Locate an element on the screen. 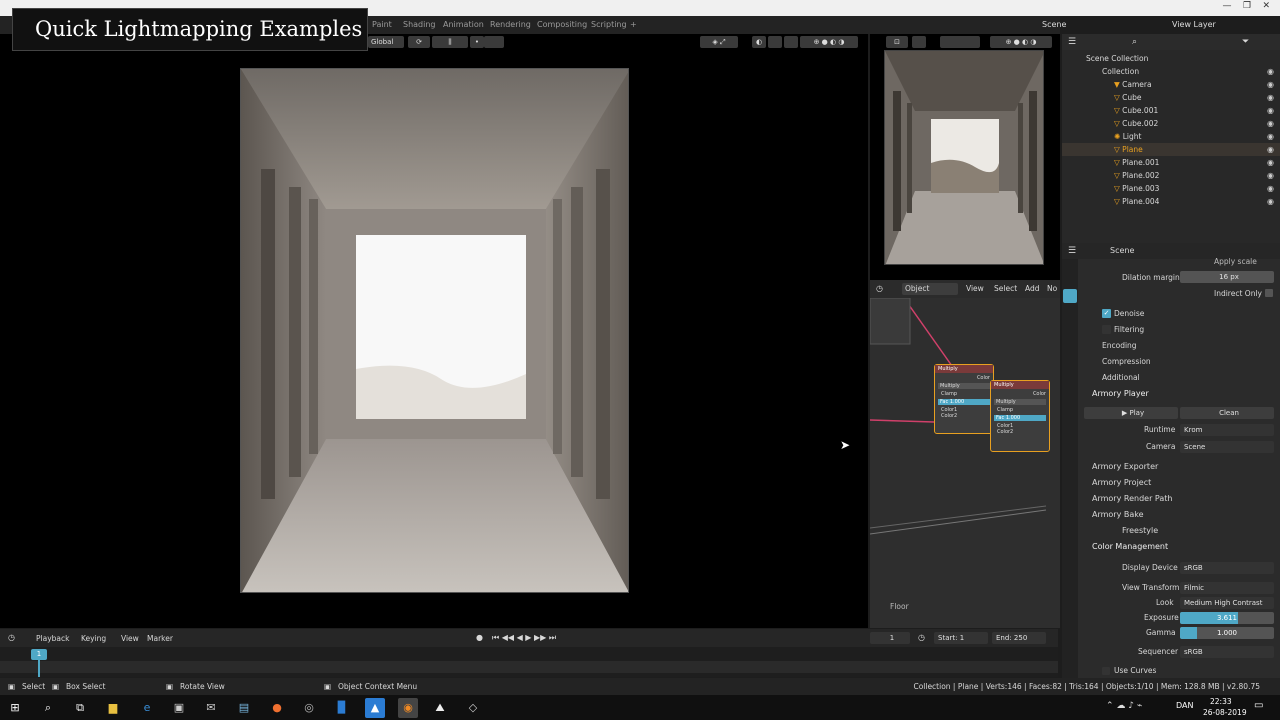  runtime-dropdown: Krom is located at coordinates (1227, 430).